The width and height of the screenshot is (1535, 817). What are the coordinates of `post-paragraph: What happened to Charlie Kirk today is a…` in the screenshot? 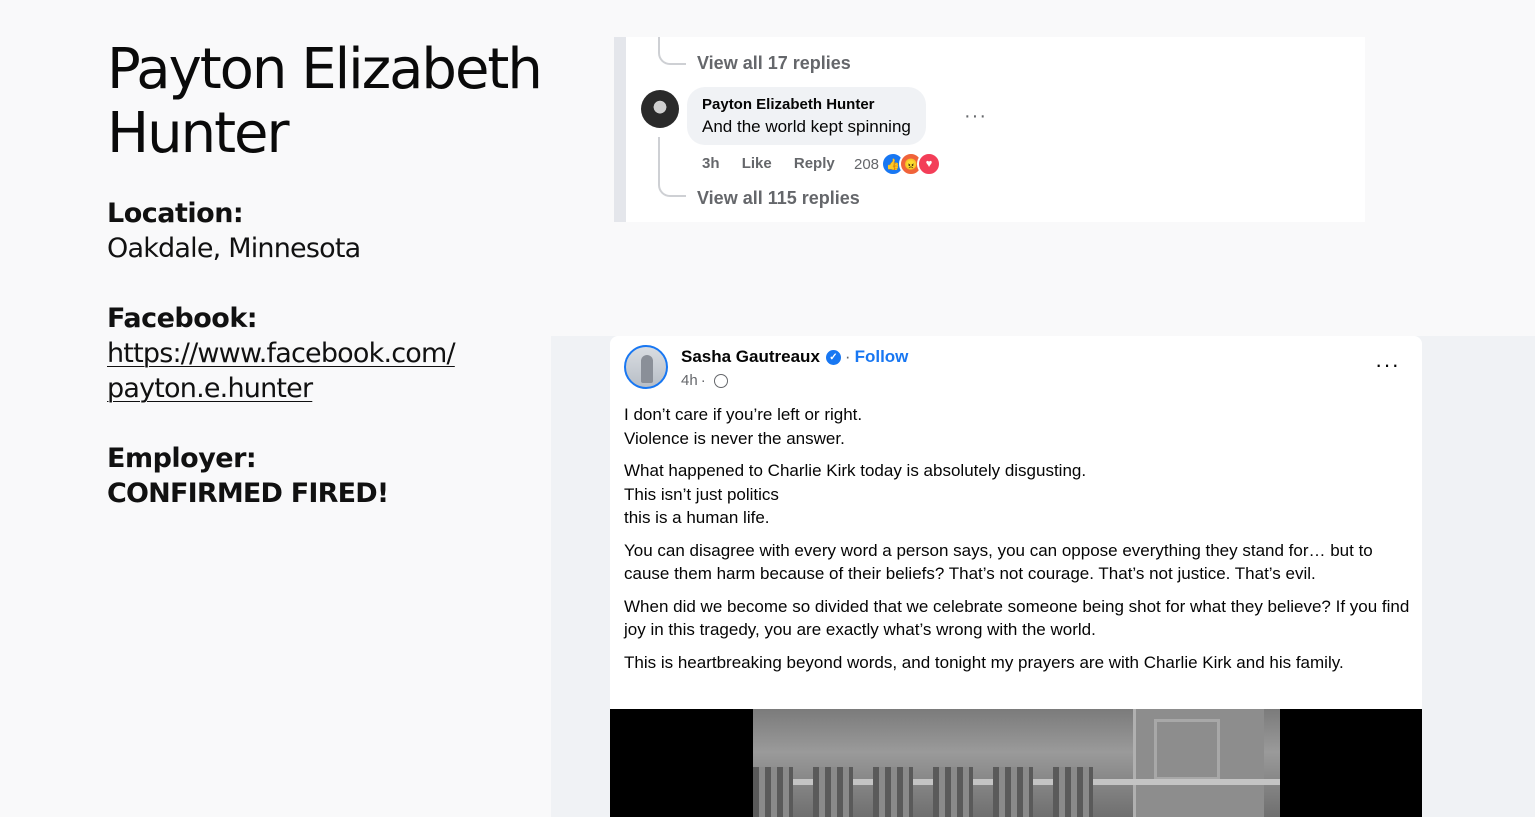 It's located at (855, 494).